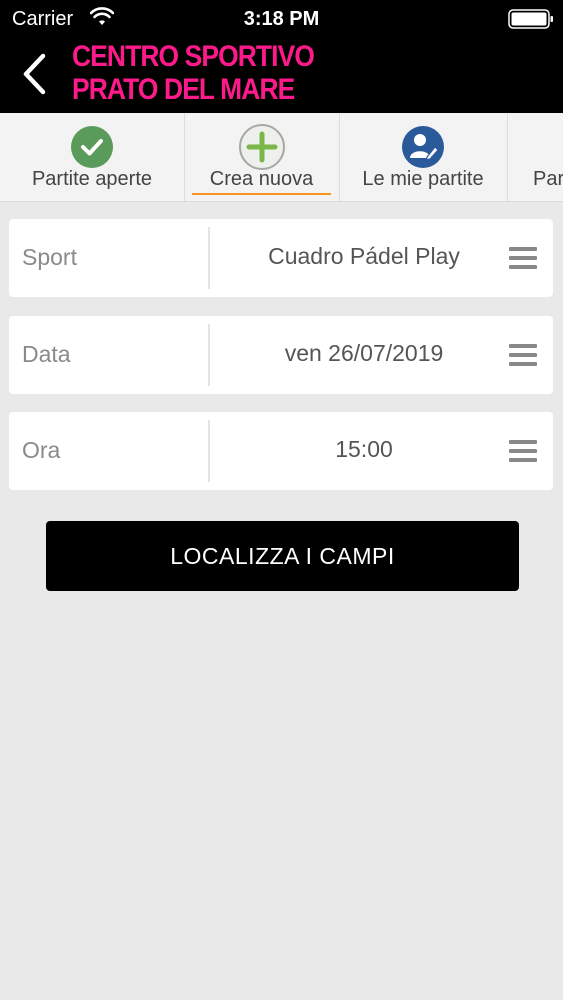 This screenshot has height=1000, width=563. I want to click on chevron-left-icon, so click(34, 74).